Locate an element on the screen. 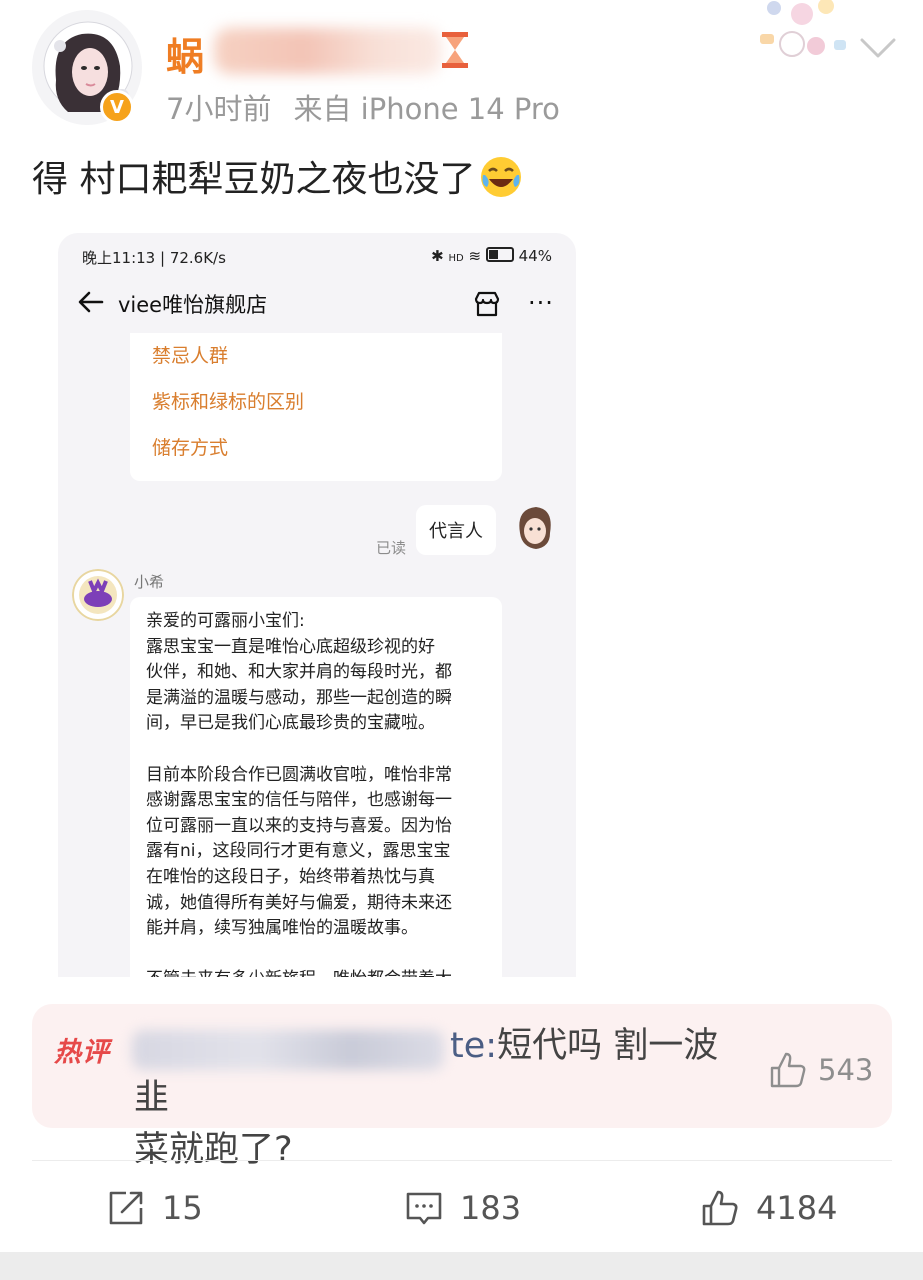  bot-line: 间，早已是我们心底最珍贵的宝藏啦。 is located at coordinates (290, 723).